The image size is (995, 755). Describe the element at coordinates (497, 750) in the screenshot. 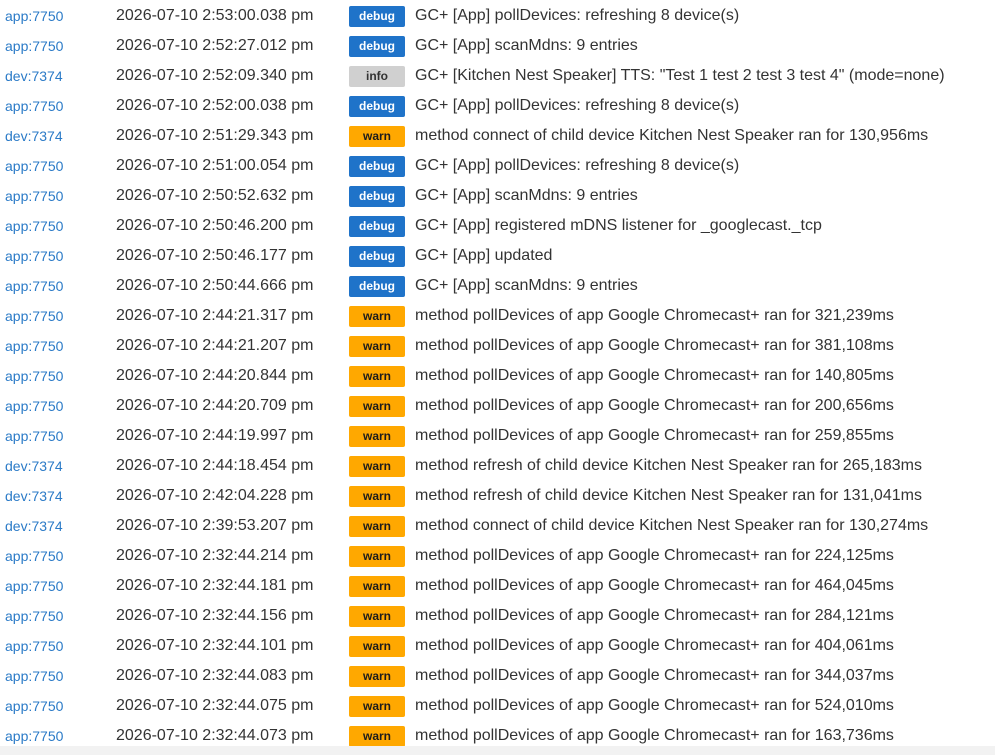

I see `scroll-area-edge` at that location.